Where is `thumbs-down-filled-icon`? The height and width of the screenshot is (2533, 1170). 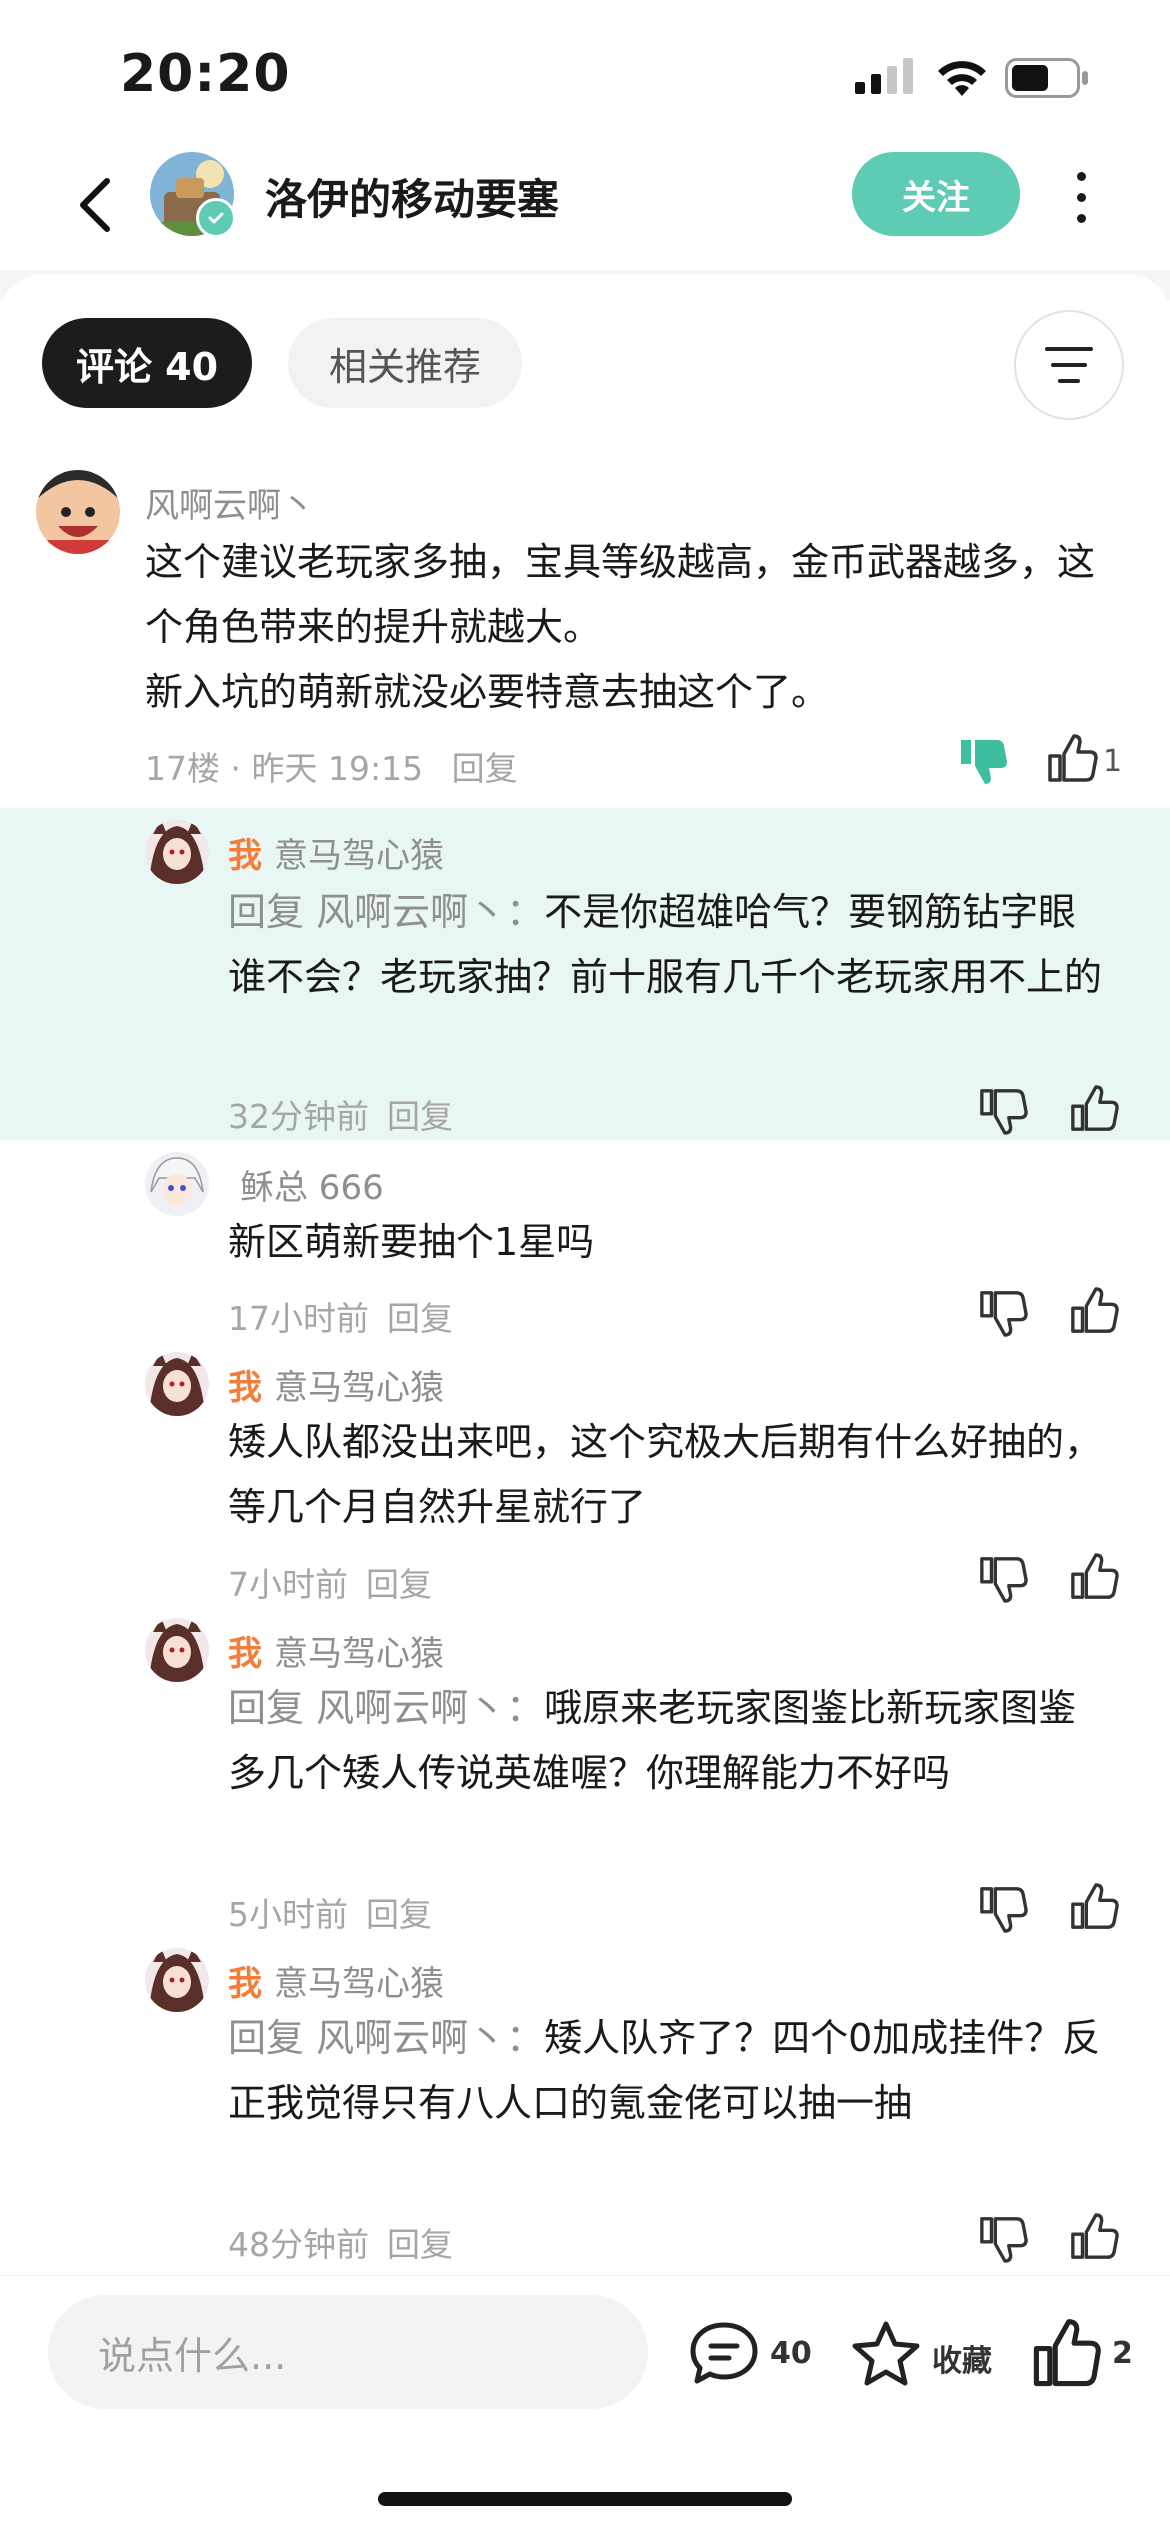 thumbs-down-filled-icon is located at coordinates (984, 762).